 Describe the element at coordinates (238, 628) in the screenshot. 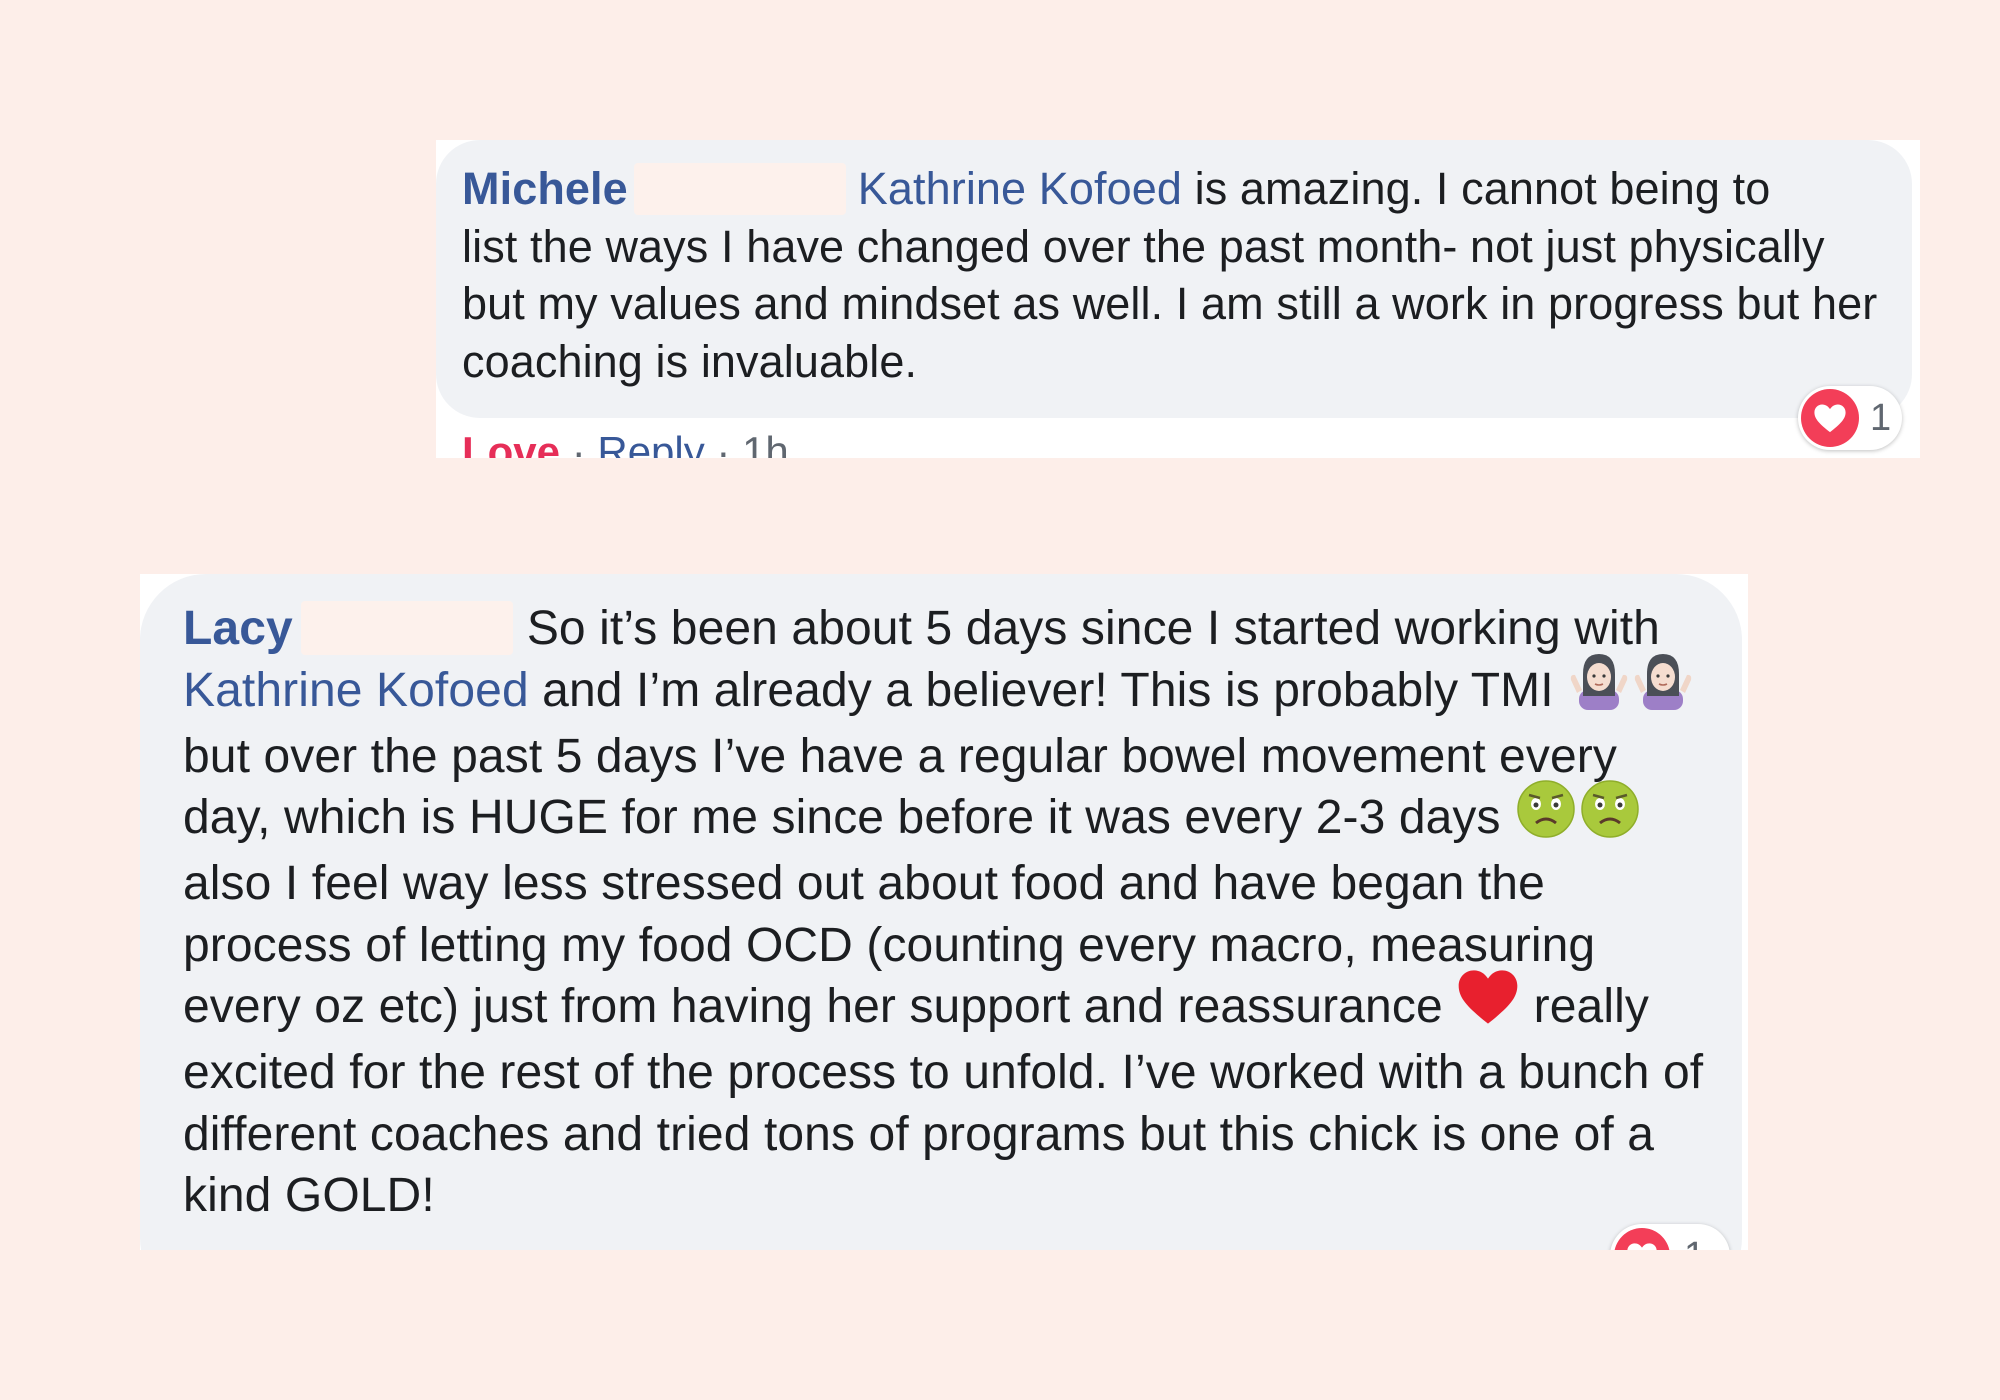

I see `comment-author-name: Lacy` at that location.